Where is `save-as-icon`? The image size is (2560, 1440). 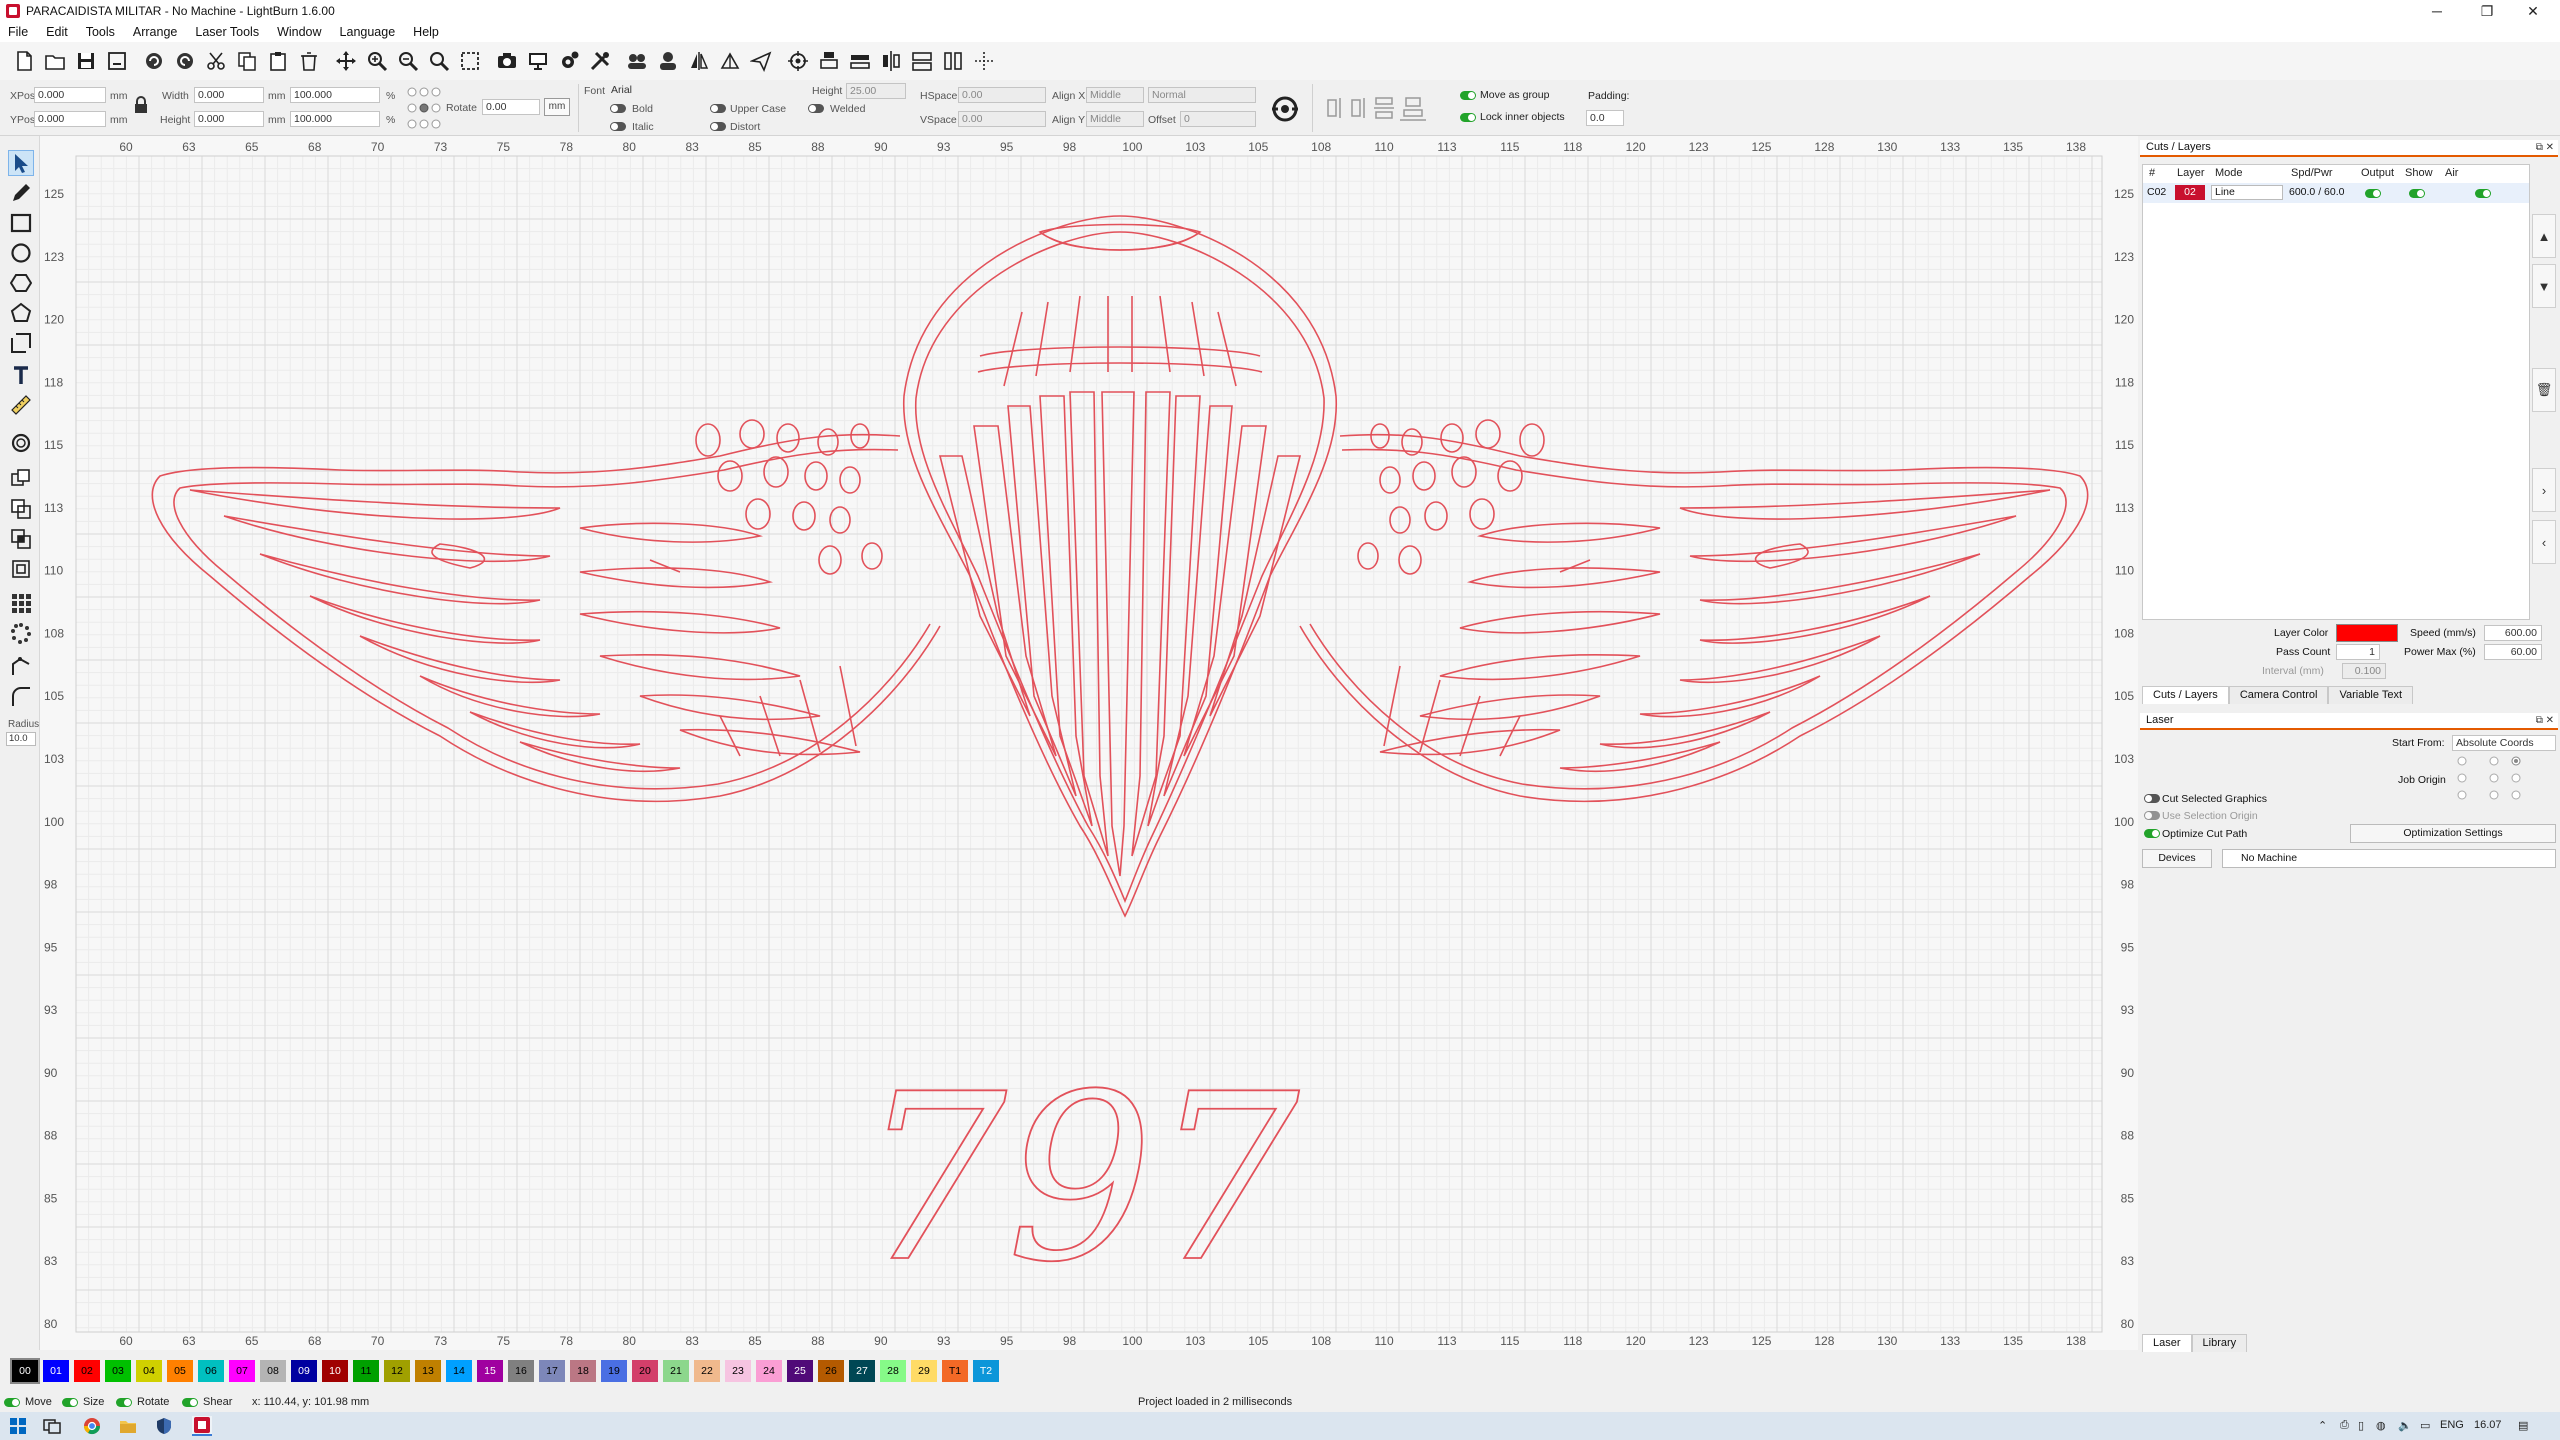
save-as-icon is located at coordinates (117, 61).